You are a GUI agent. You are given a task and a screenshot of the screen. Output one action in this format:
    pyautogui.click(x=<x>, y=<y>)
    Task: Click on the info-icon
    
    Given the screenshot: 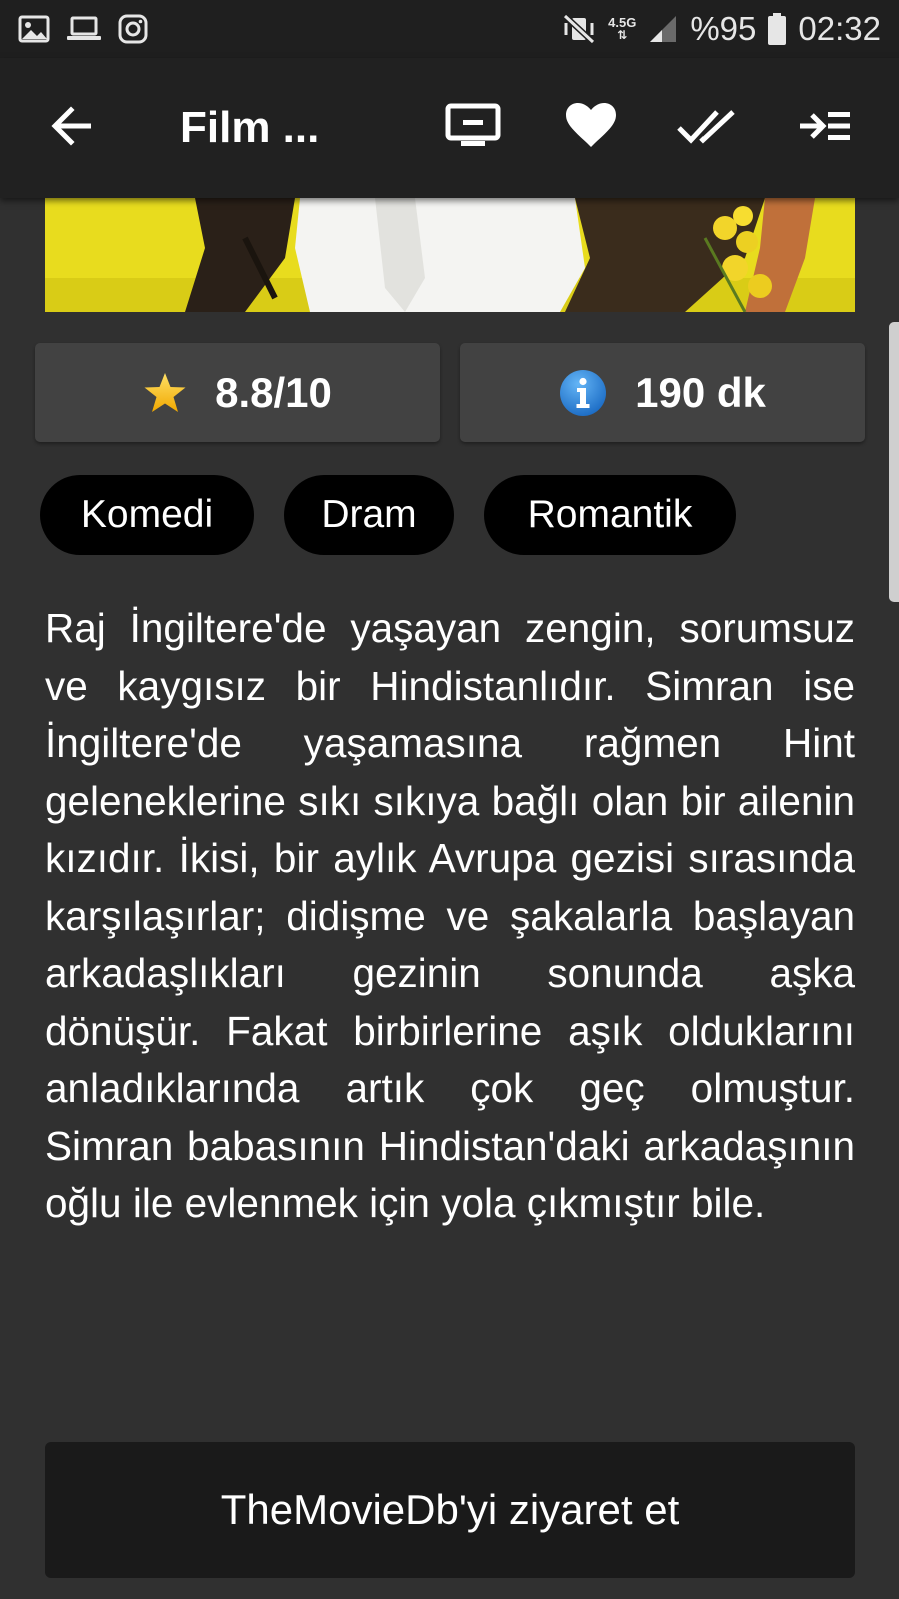 What is the action you would take?
    pyautogui.click(x=583, y=393)
    